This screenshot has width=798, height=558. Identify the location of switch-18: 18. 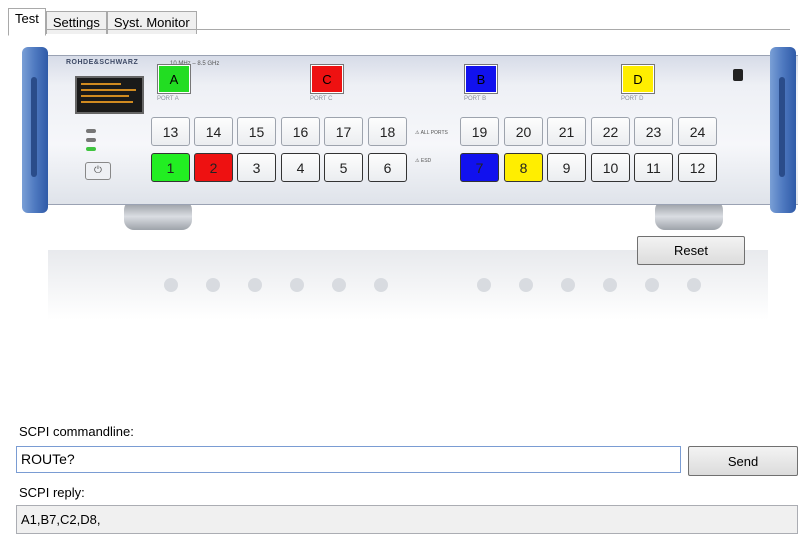
(387, 131).